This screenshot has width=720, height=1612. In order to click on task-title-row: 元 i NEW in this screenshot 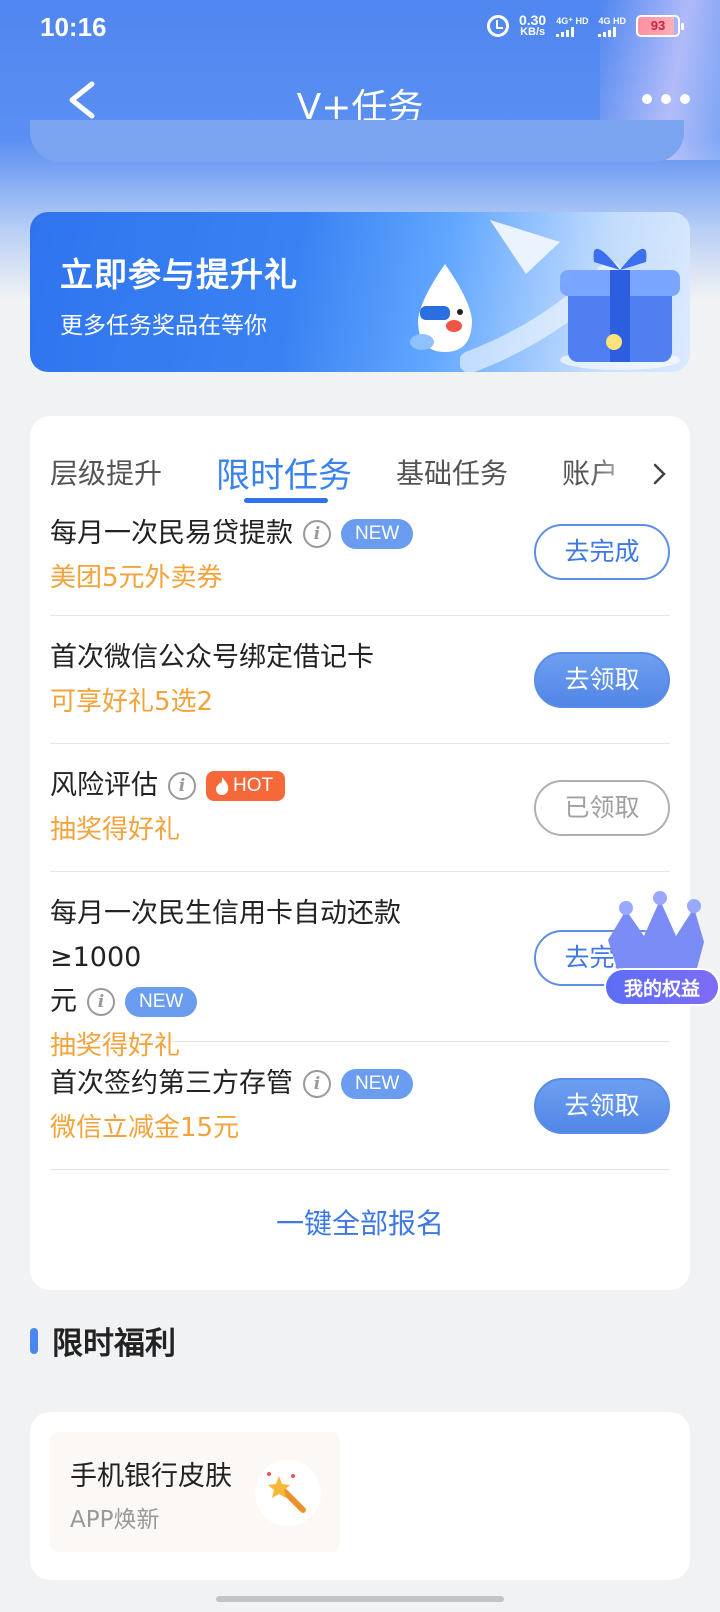, I will do `click(275, 1002)`.